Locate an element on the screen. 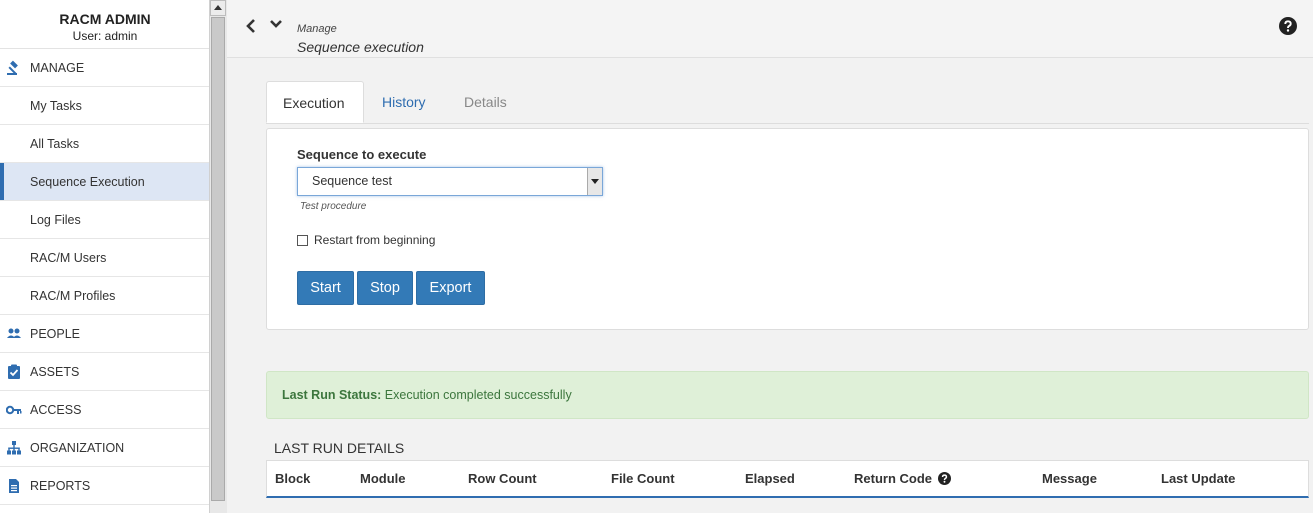 This screenshot has width=1313, height=513. sidebar-item-people: PEOPLE is located at coordinates (105, 334).